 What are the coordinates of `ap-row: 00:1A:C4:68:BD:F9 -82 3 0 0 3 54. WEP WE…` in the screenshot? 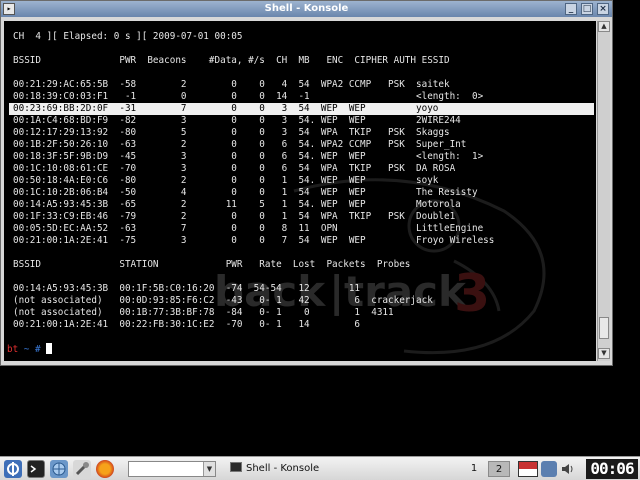 It's located at (237, 120).